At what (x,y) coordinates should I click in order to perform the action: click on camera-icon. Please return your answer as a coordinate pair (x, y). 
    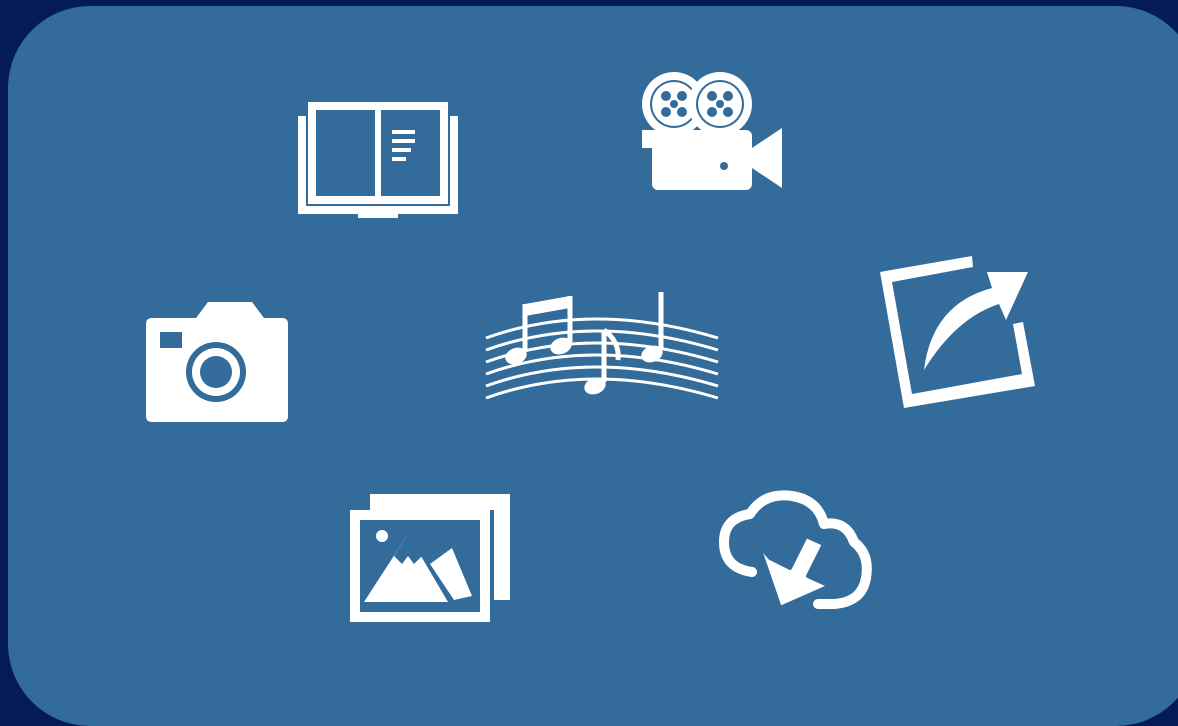
    Looking at the image, I should click on (217, 362).